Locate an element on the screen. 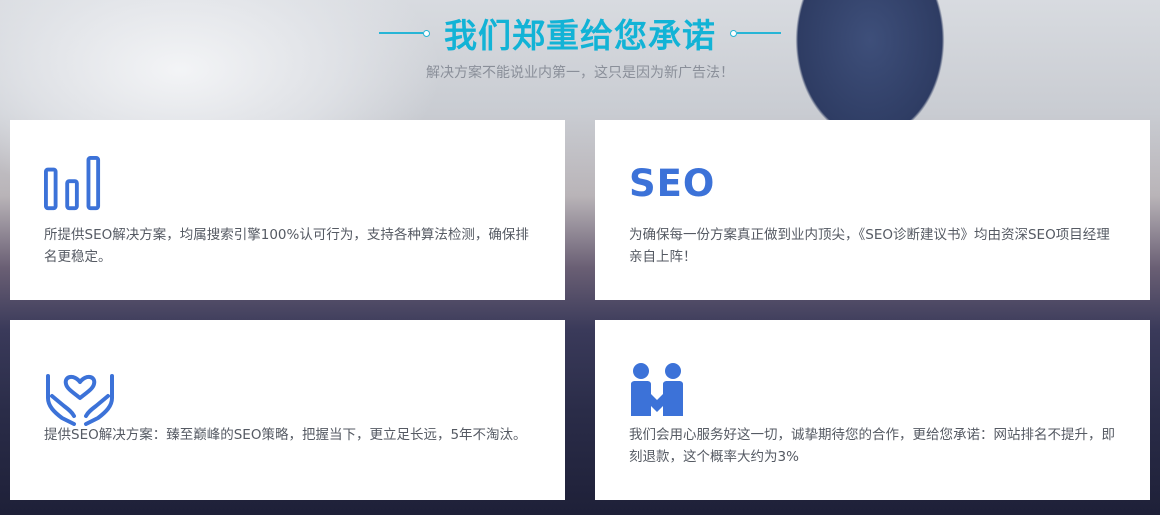 The width and height of the screenshot is (1160, 515). caring-hands-heart-icon is located at coordinates (80, 400).